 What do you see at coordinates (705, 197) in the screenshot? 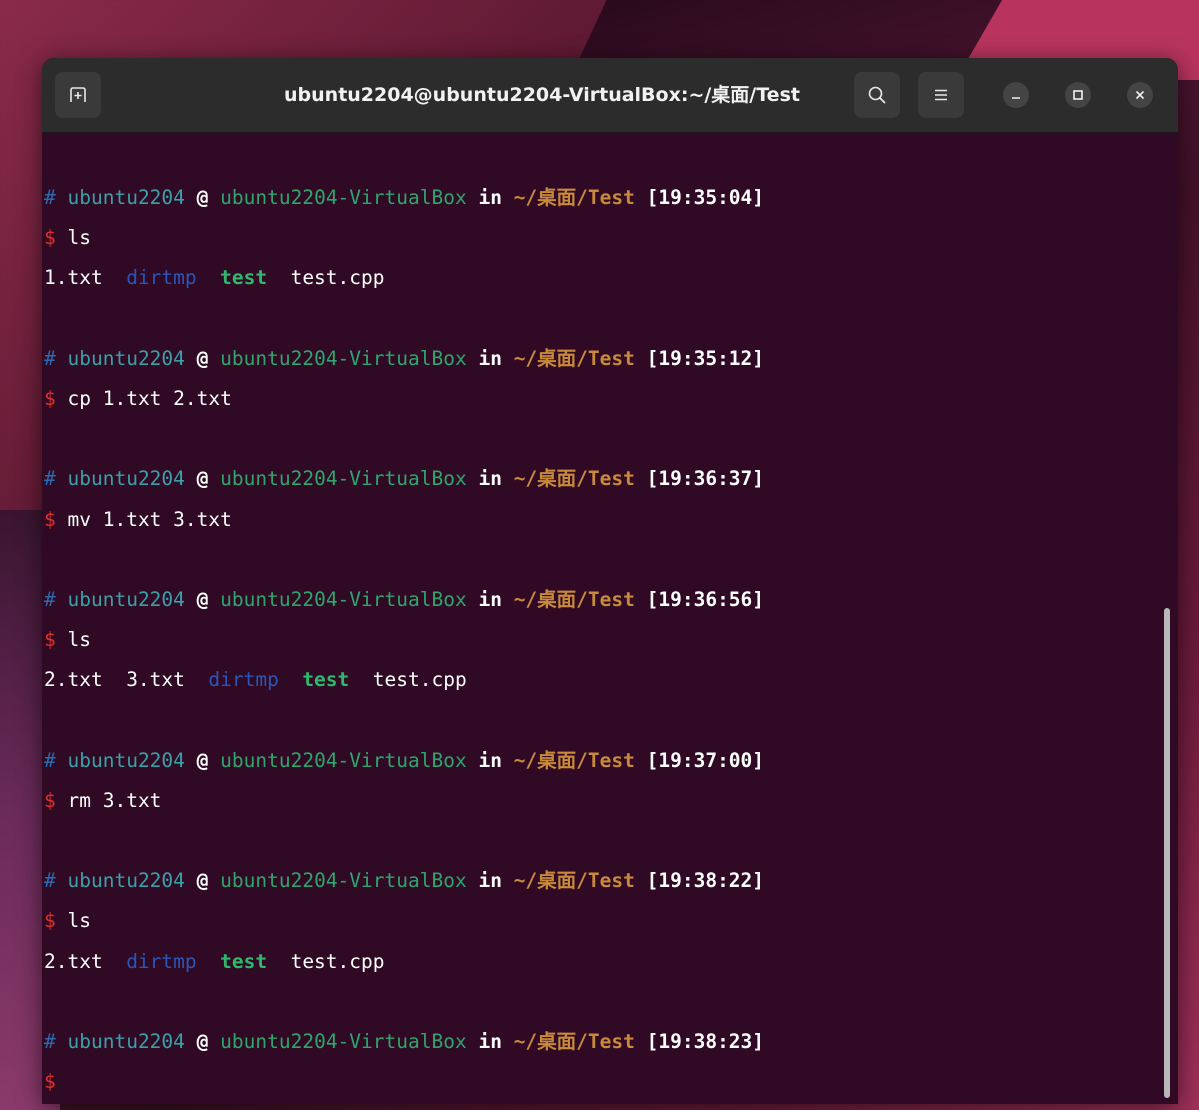
I see `prompt-timestamp: [19:35:04]` at bounding box center [705, 197].